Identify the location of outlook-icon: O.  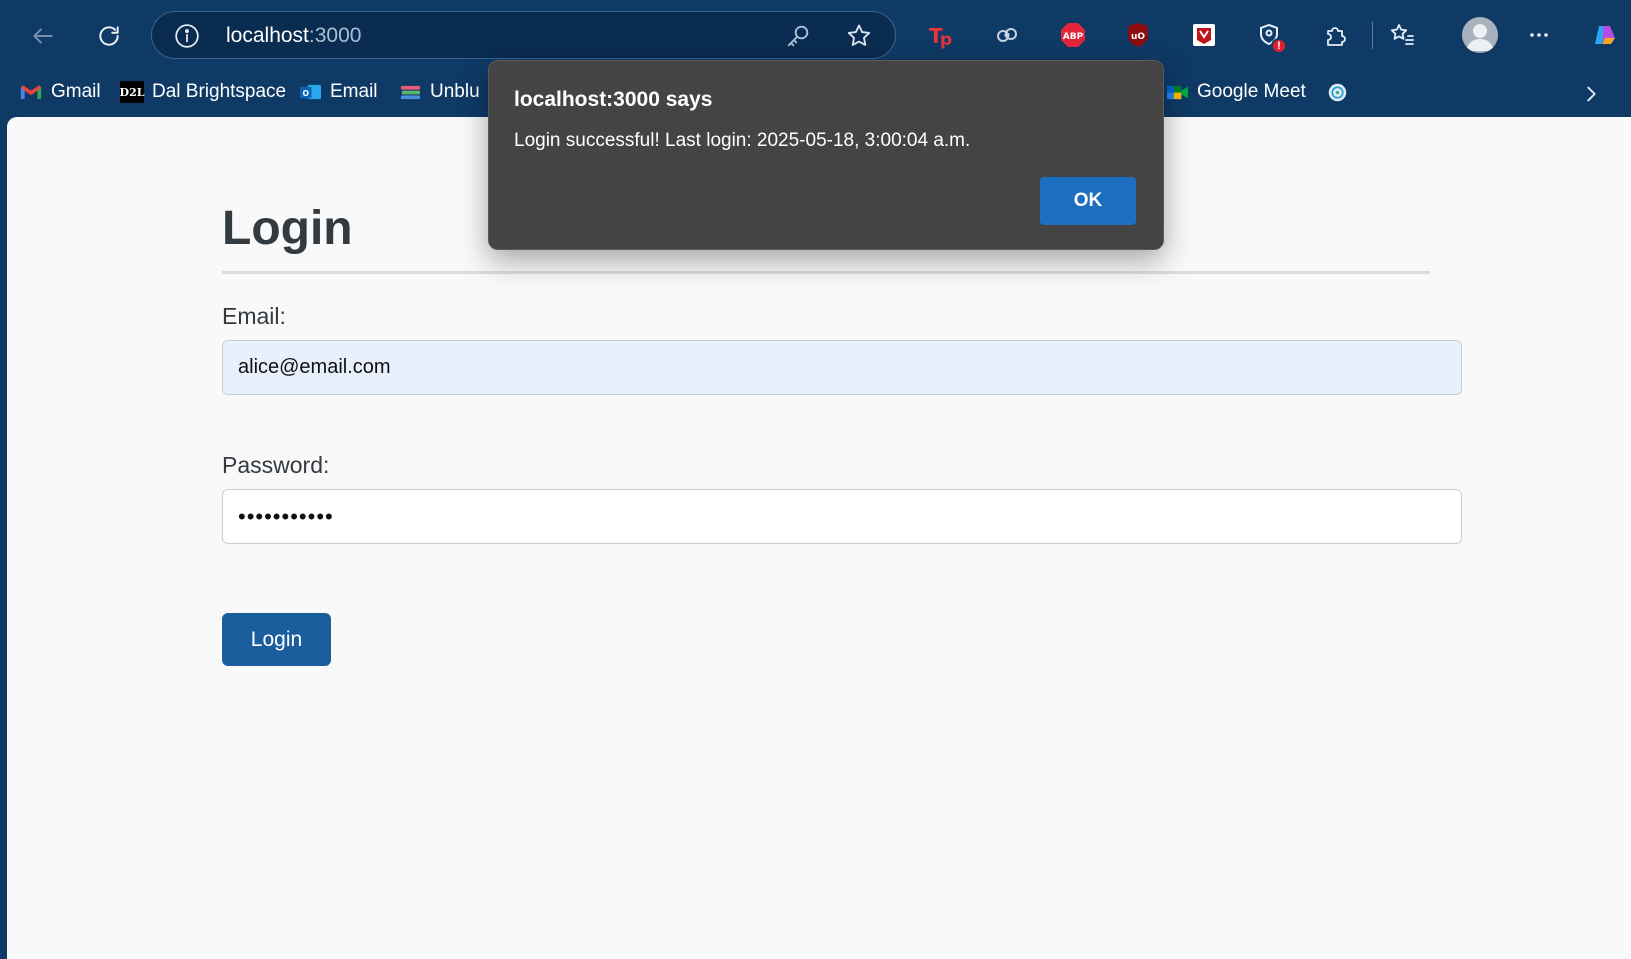
(310, 92).